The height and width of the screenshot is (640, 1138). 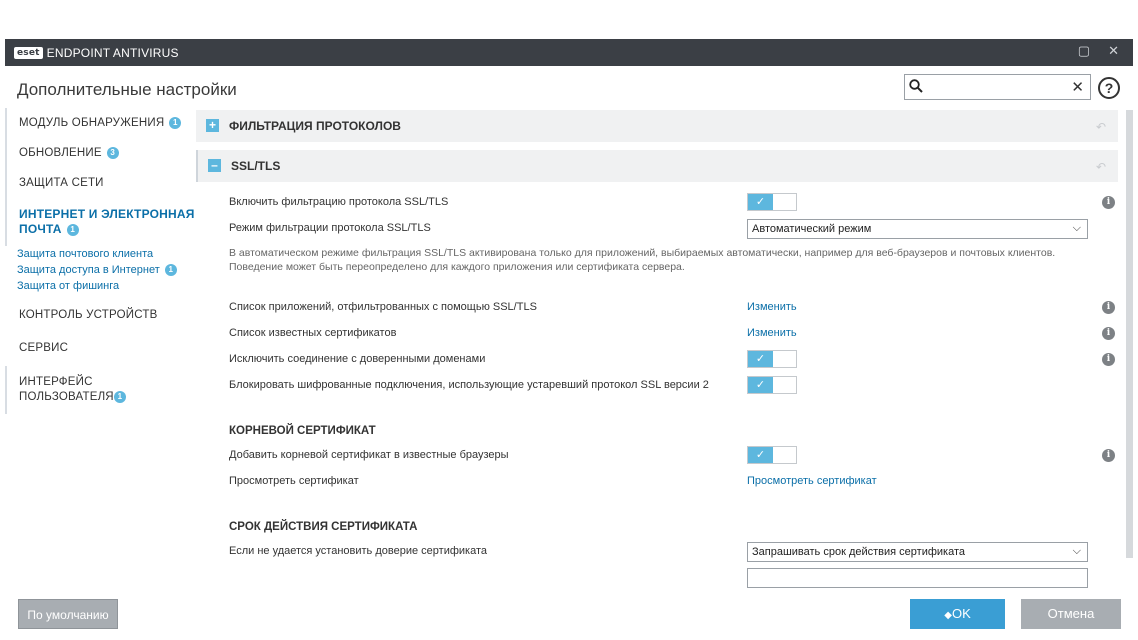 I want to click on help-icon: ?, so click(x=1109, y=88).